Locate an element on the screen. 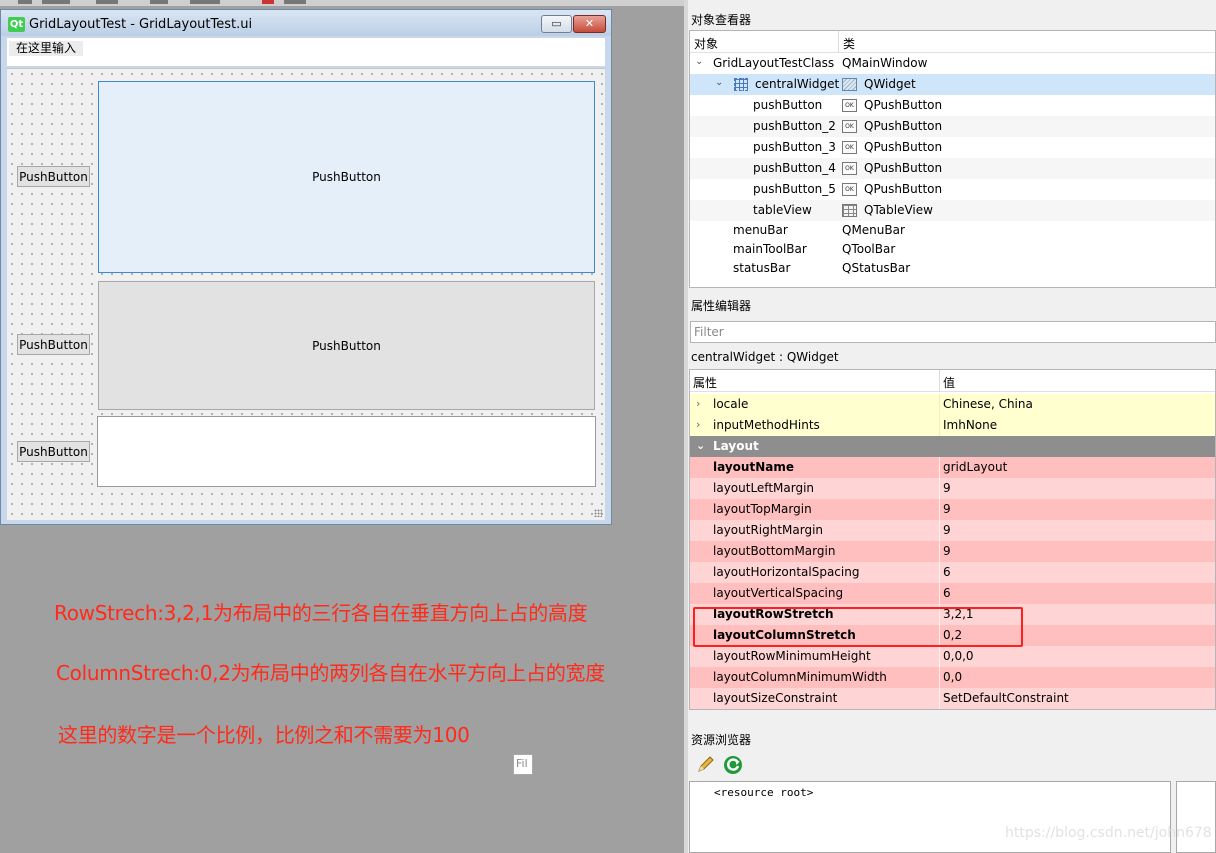 Image resolution: width=1216 pixels, height=853 pixels. tree-row: ⌄ GridLayoutTestClass QMainWindow is located at coordinates (952, 63).